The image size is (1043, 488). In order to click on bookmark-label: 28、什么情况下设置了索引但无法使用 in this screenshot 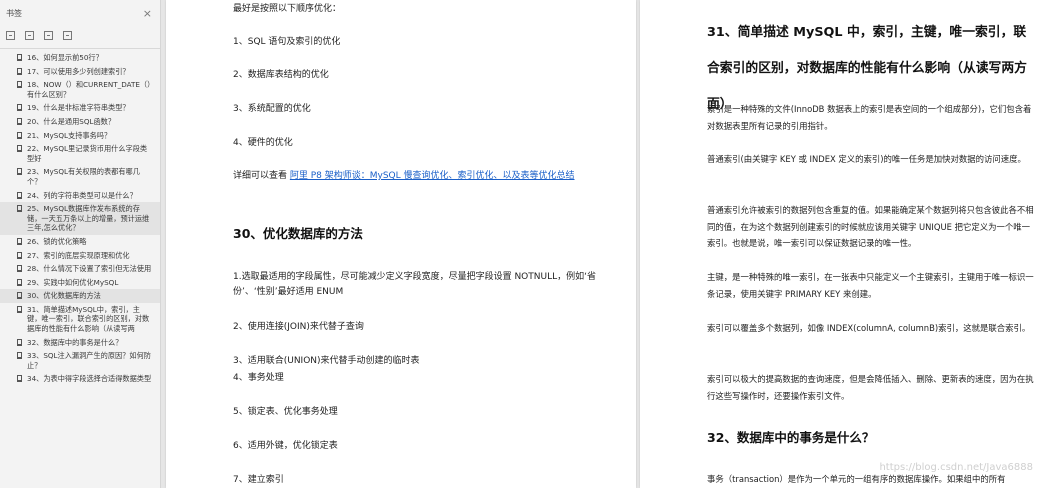, I will do `click(89, 269)`.